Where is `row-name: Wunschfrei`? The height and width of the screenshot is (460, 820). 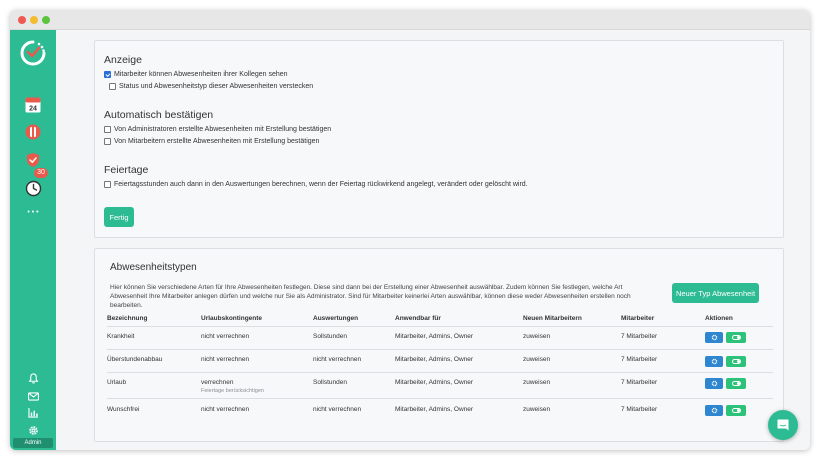
row-name: Wunschfrei is located at coordinates (123, 409).